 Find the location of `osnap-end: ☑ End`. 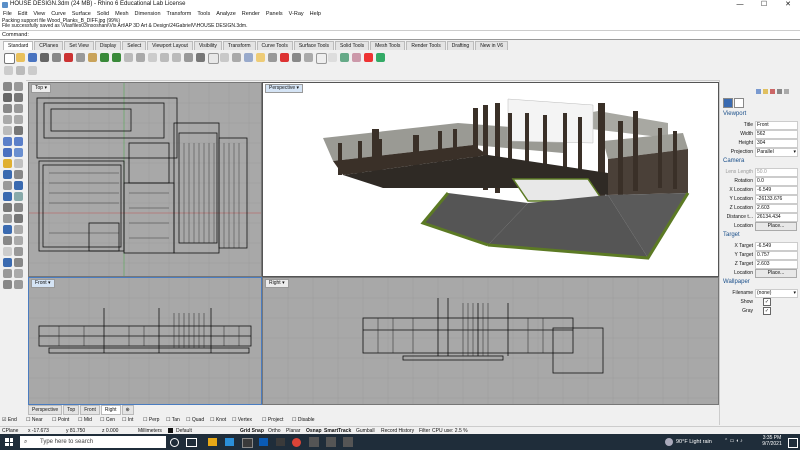

osnap-end: ☑ End is located at coordinates (9, 420).